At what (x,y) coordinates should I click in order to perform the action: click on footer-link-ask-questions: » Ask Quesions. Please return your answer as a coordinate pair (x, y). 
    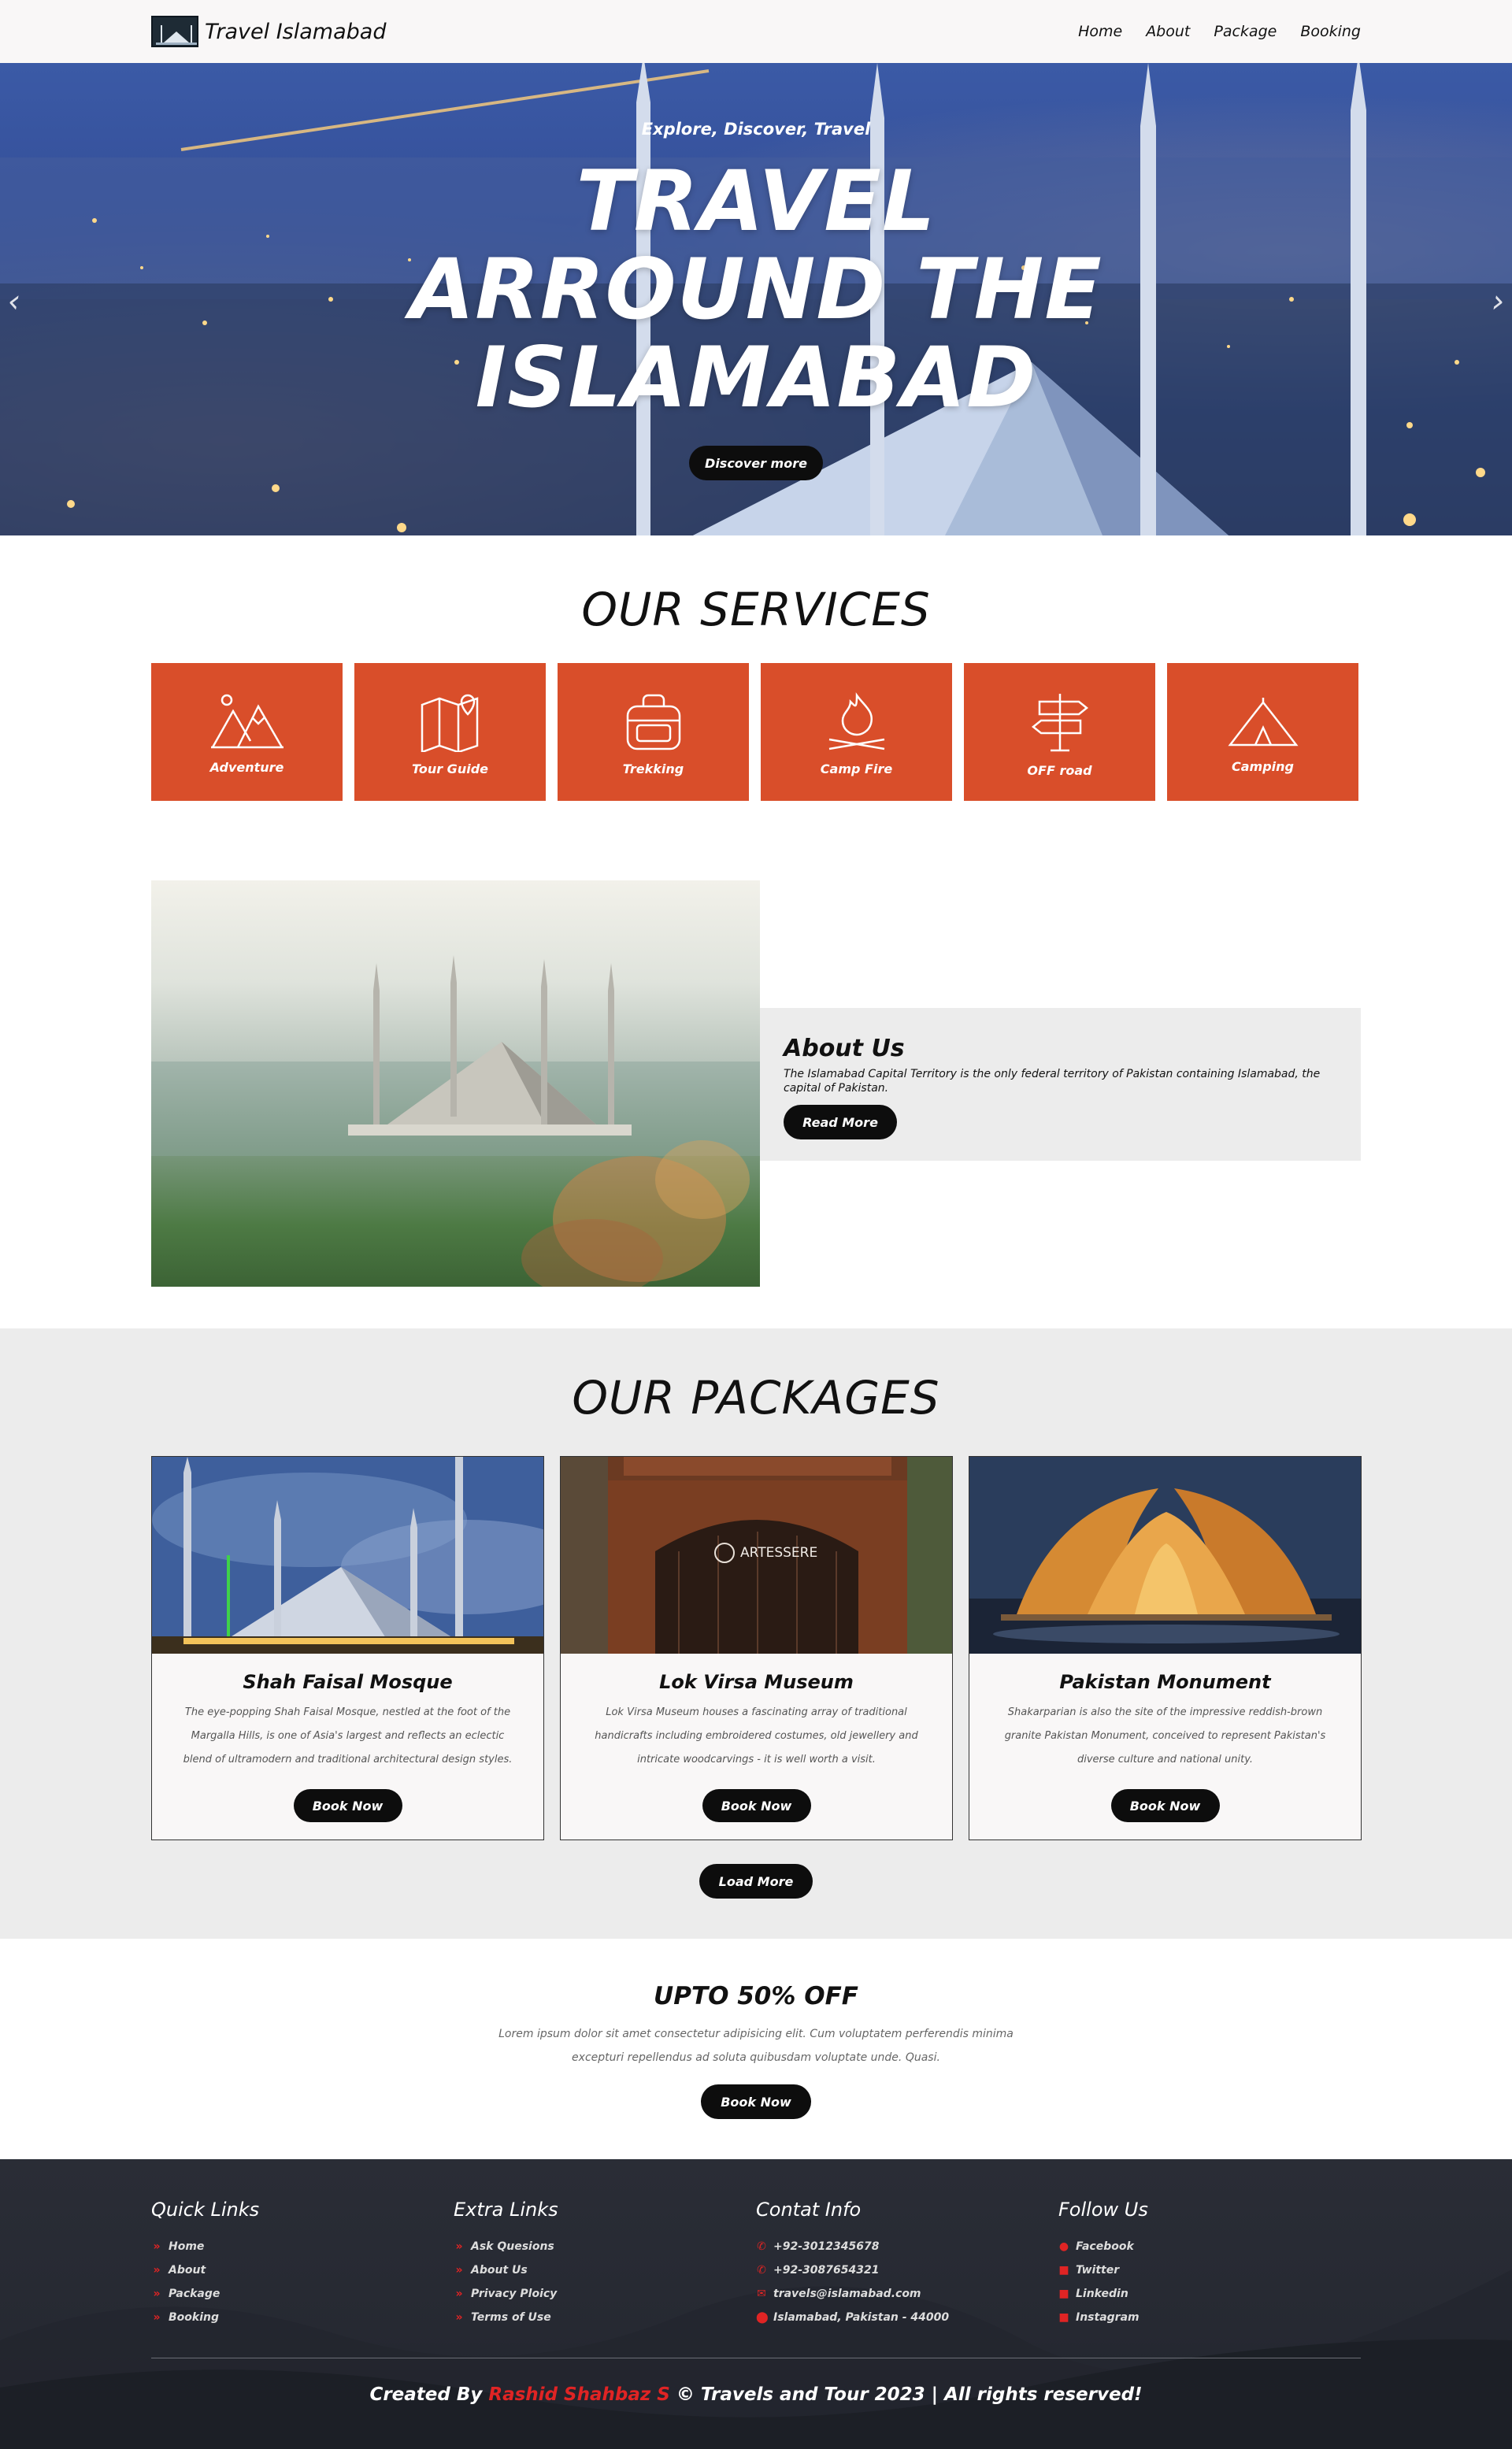
    Looking at the image, I should click on (605, 2247).